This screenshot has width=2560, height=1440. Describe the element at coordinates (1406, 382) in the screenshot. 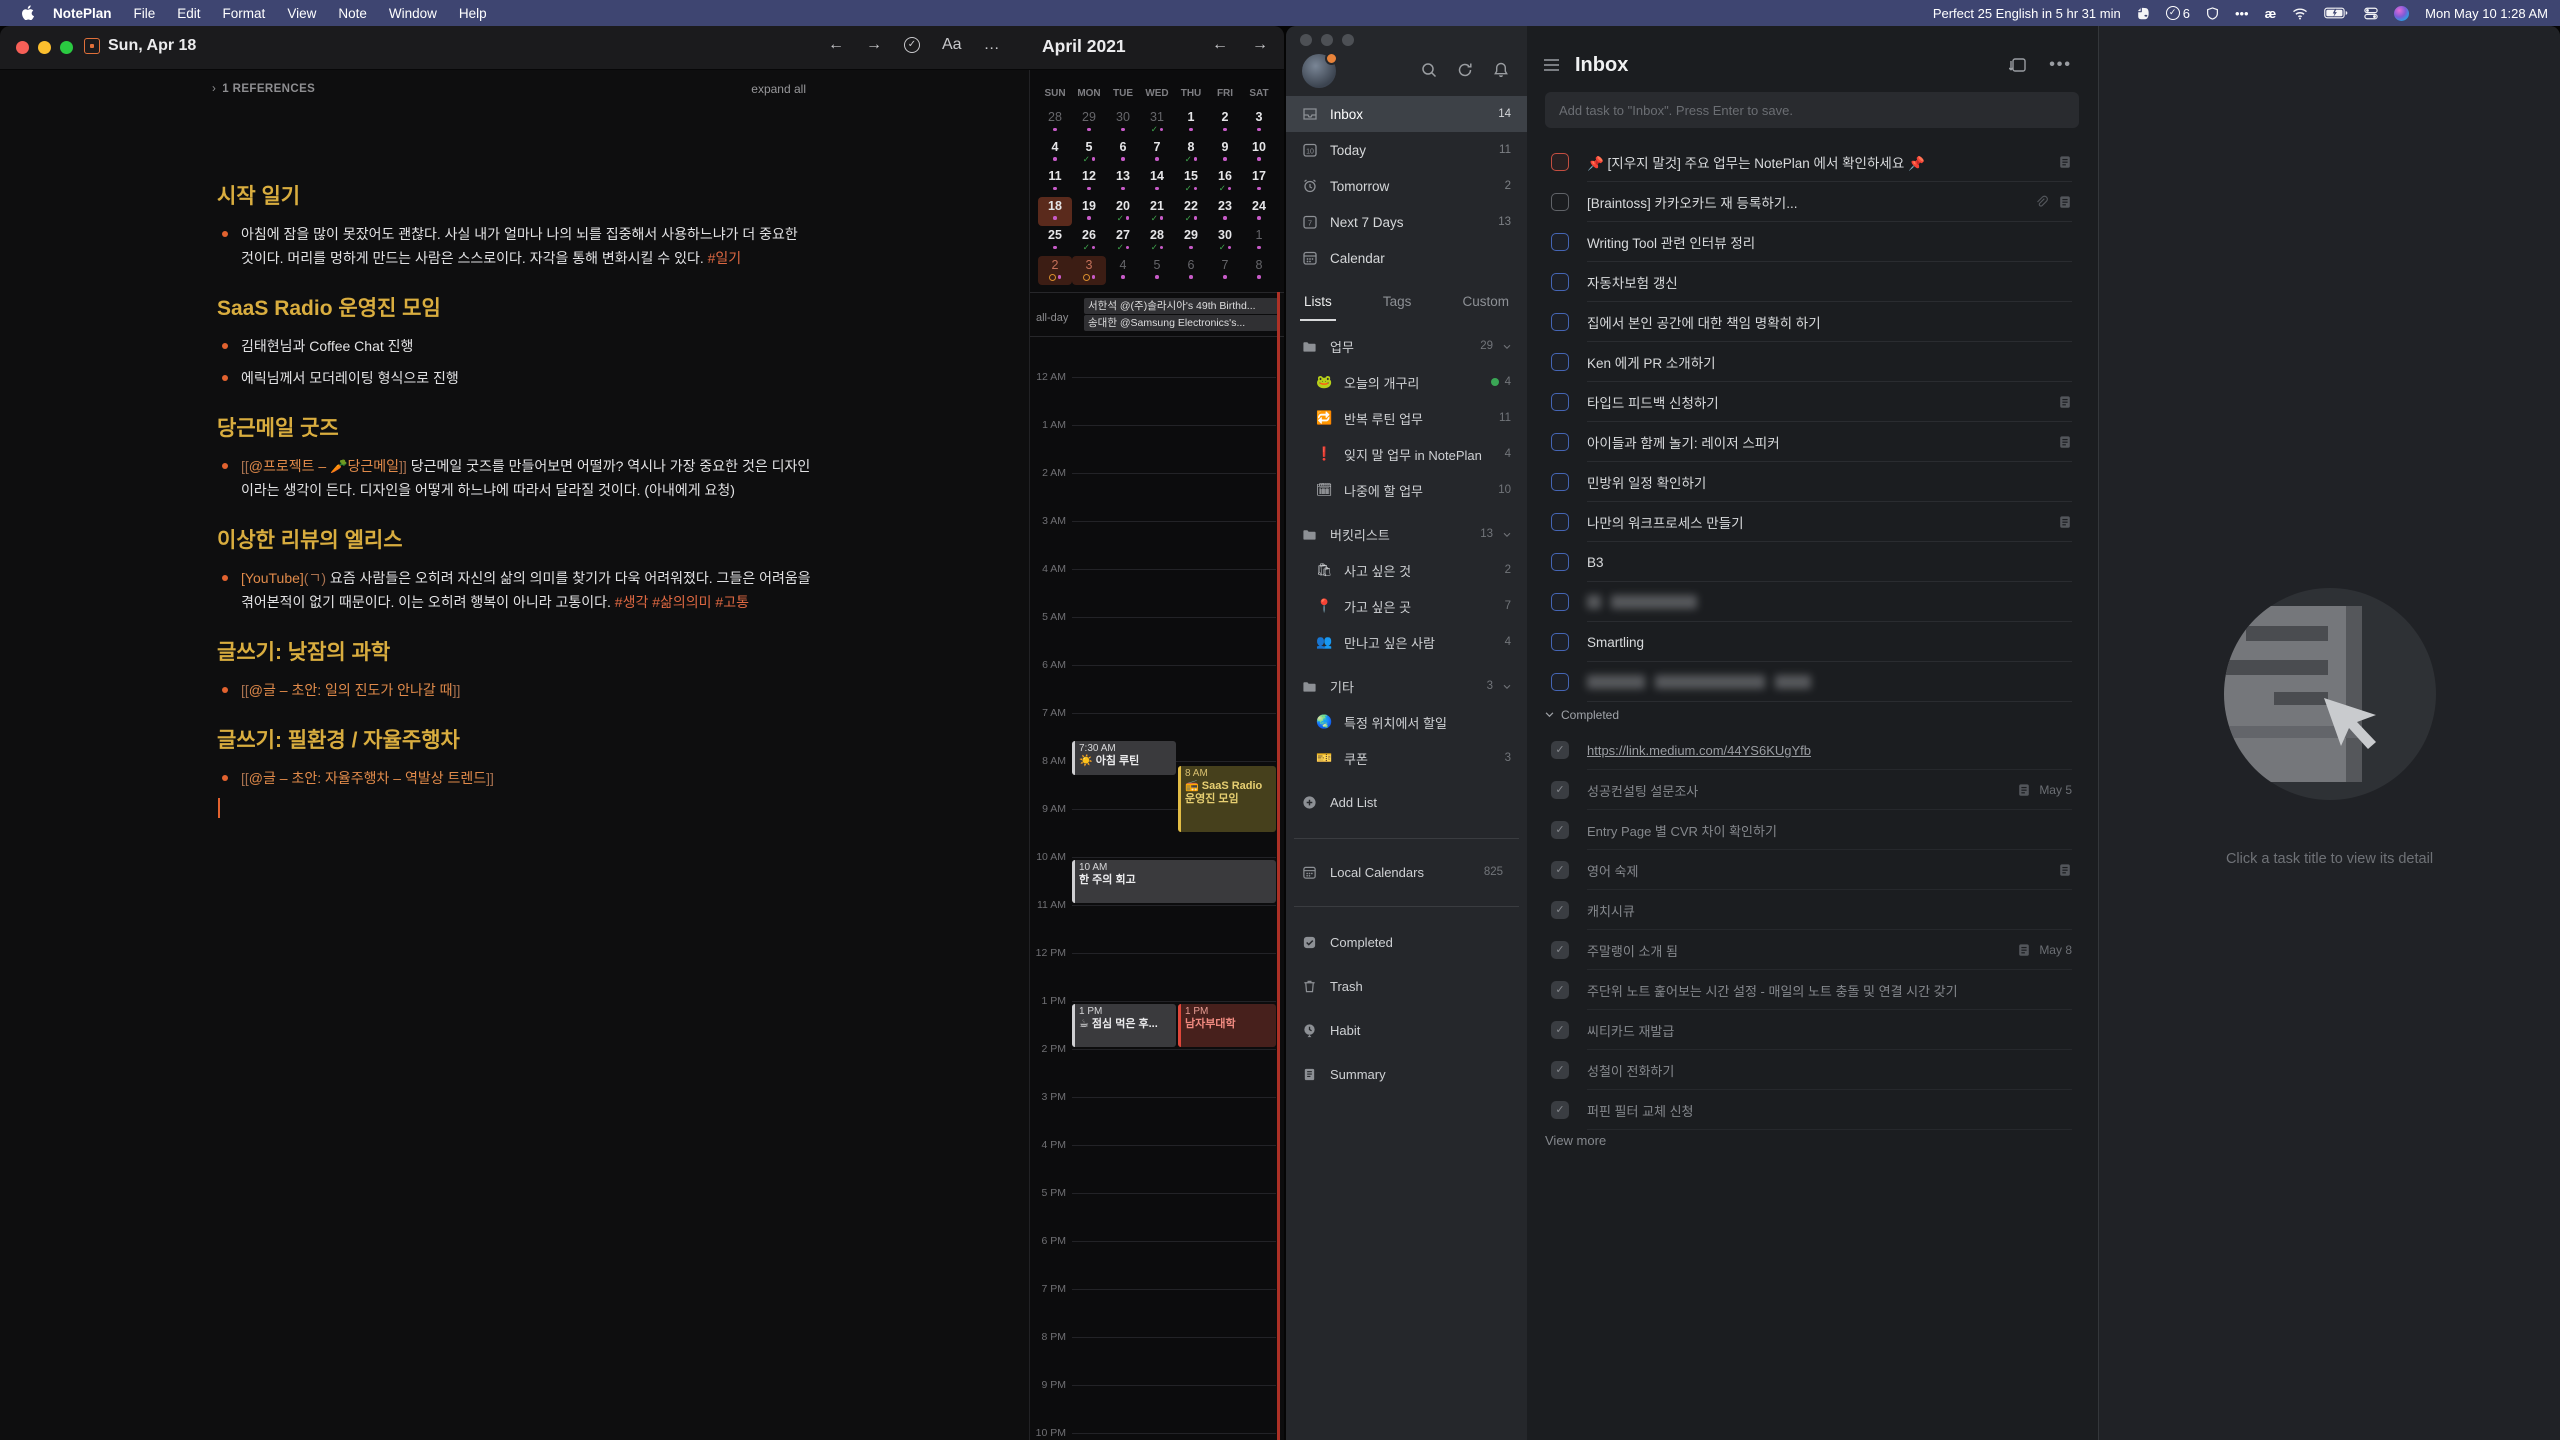

I see `list-item-오늘의-개구리: 🐸 오늘의 개구리 4` at that location.